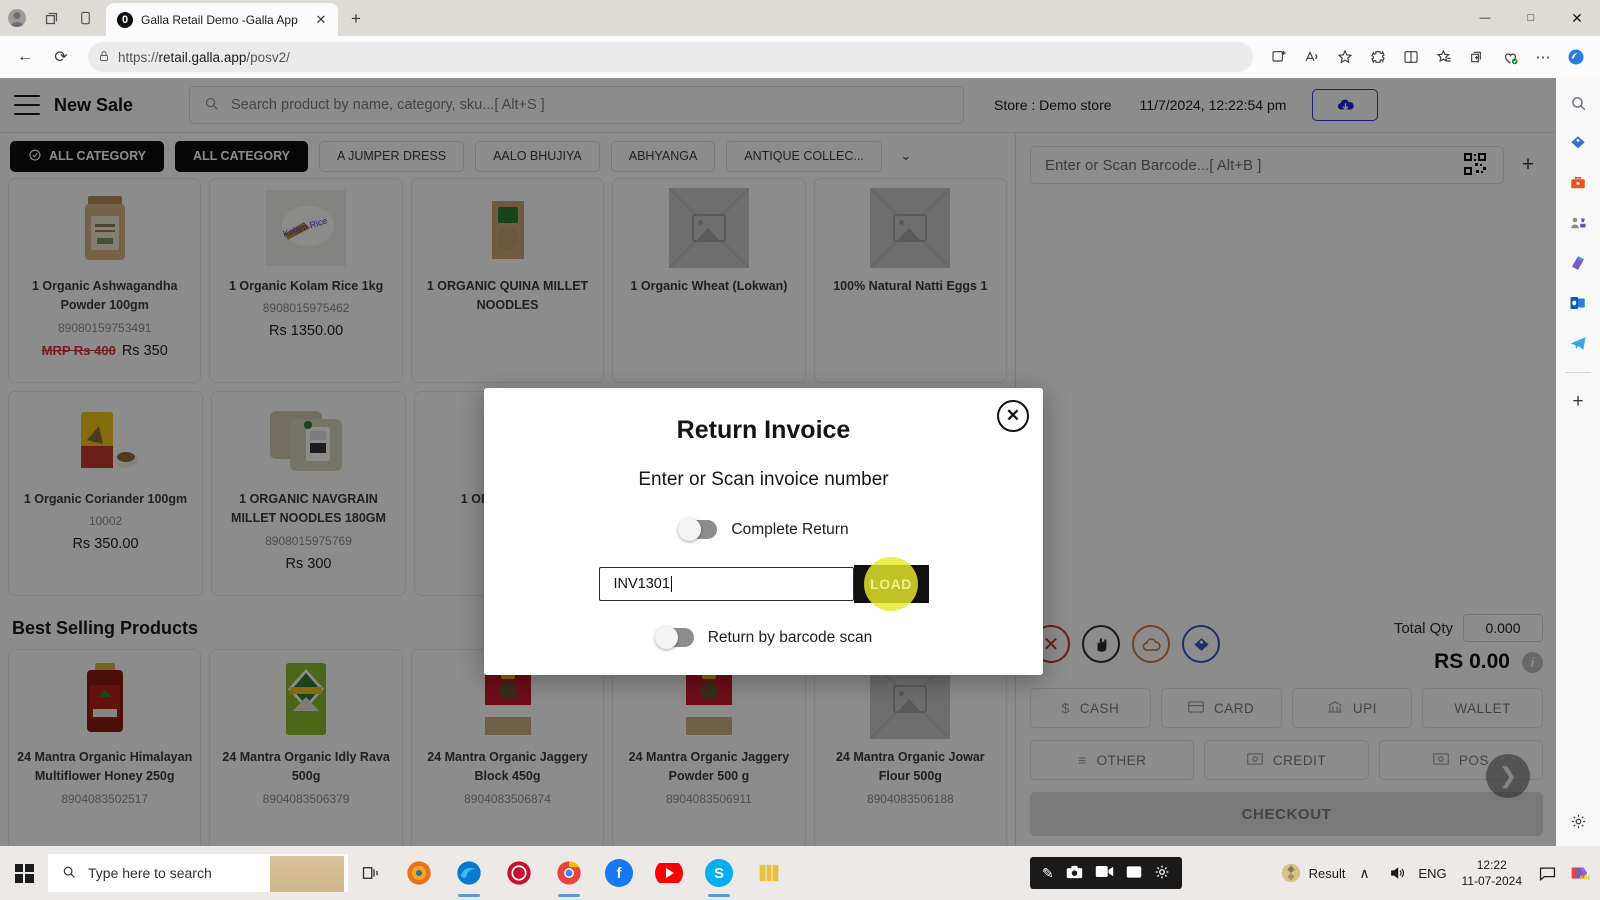 This screenshot has width=1600, height=900. I want to click on taskbar-app-facebook: f, so click(619, 873).